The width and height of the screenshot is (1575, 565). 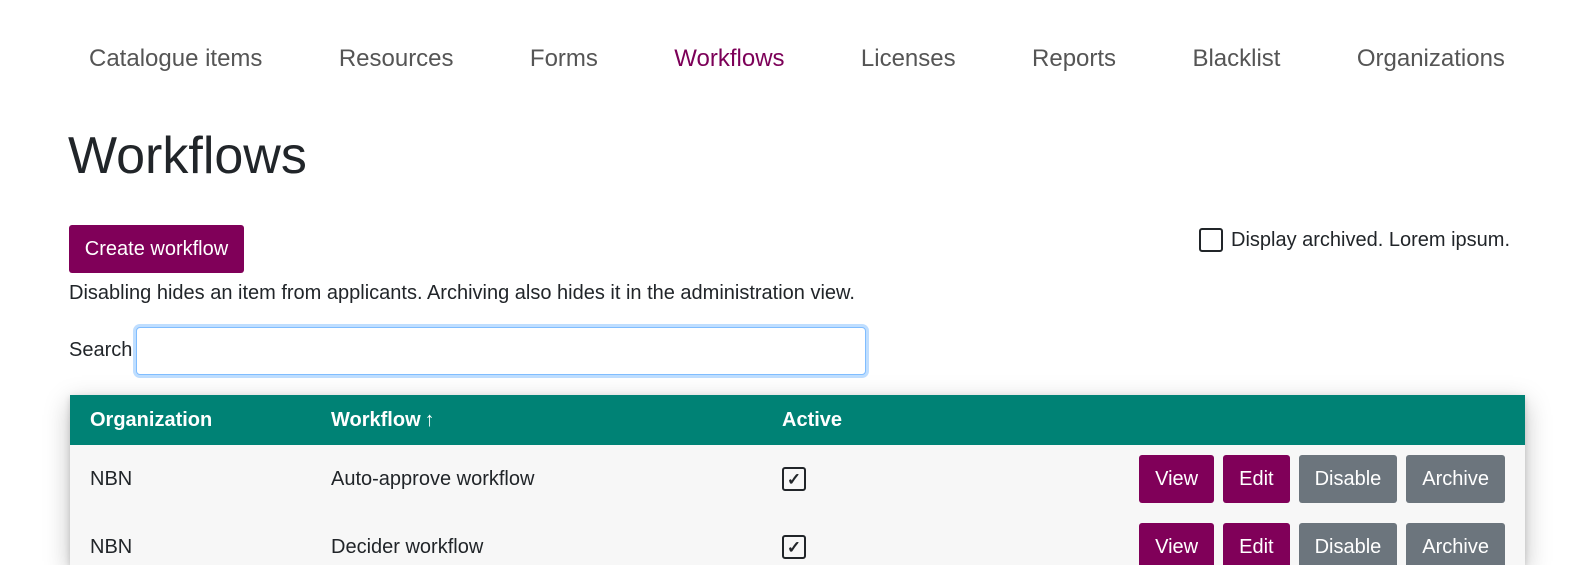 What do you see at coordinates (187, 156) in the screenshot?
I see `page-title: Workflows` at bounding box center [187, 156].